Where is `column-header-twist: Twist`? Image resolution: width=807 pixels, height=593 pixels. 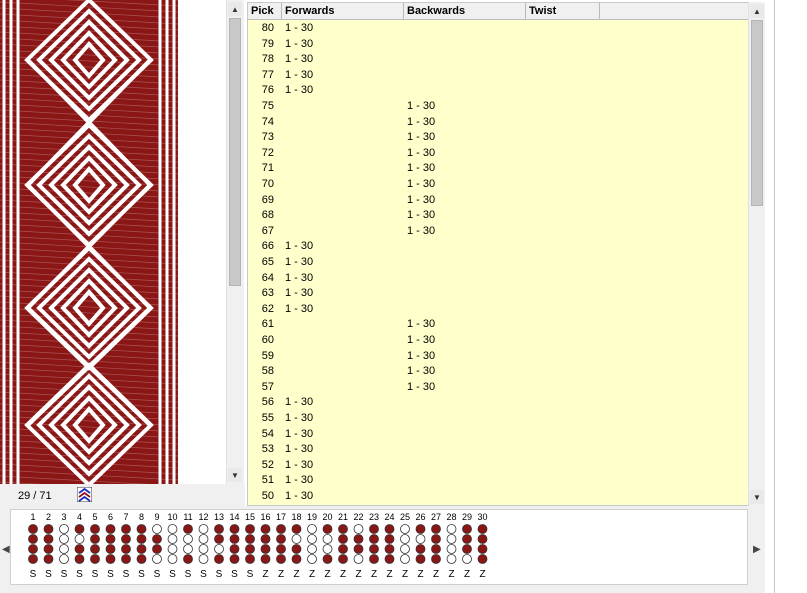
column-header-twist: Twist is located at coordinates (563, 11).